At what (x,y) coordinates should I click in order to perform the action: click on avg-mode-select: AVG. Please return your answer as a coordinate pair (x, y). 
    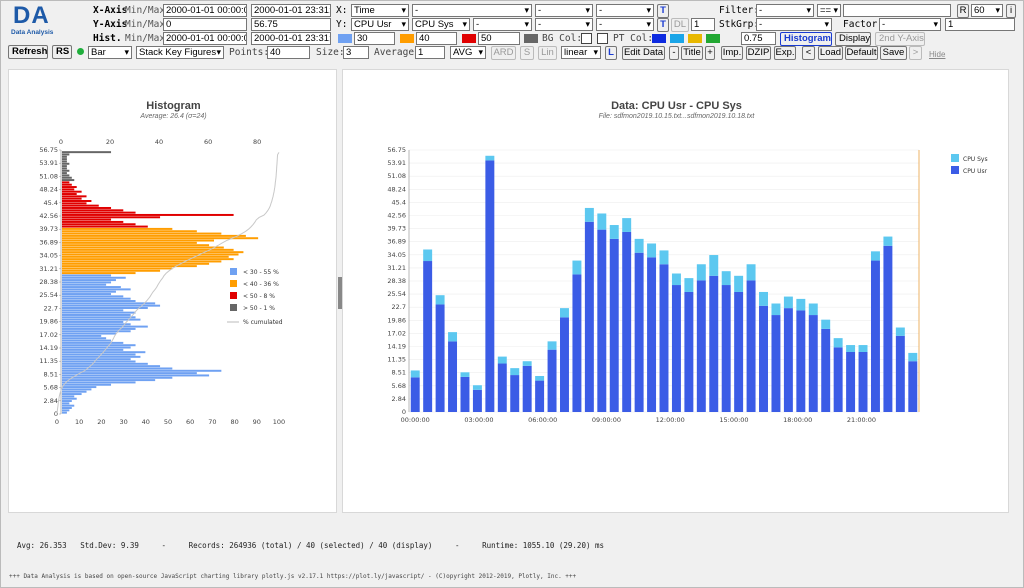
    Looking at the image, I should click on (468, 52).